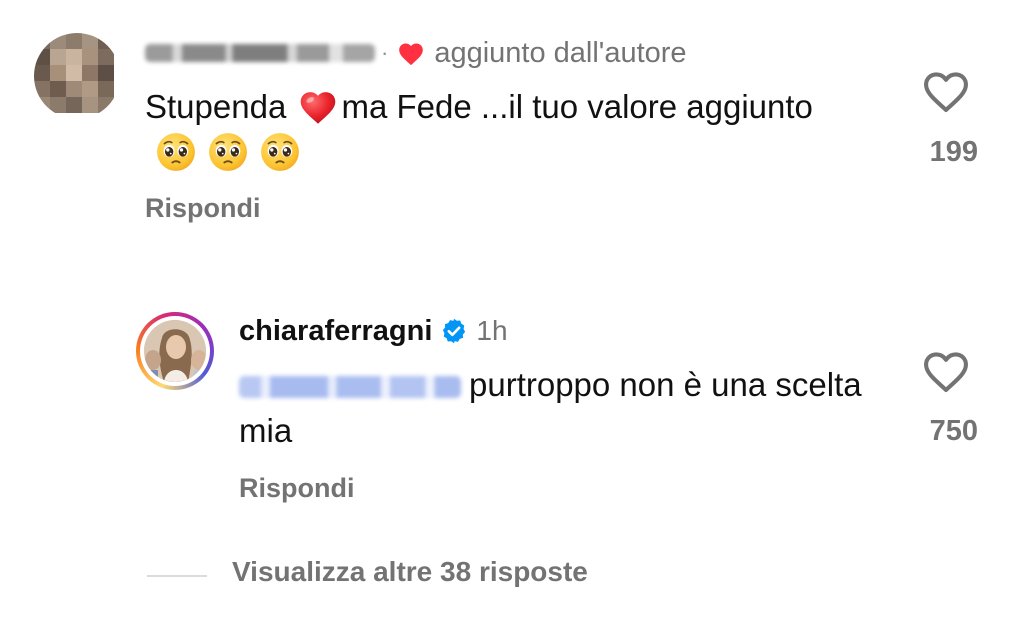  I want to click on reply-timestamp: 1h, so click(492, 330).